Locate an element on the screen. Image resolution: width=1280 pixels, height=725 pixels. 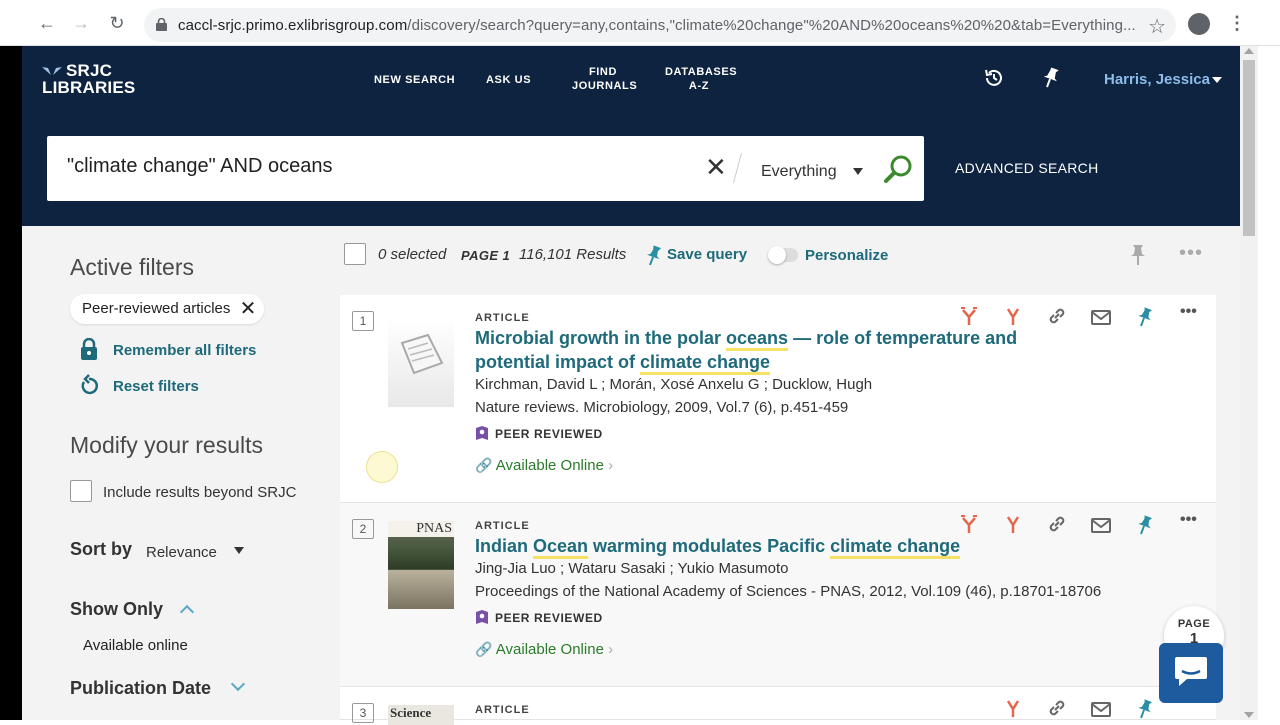
available-online-facet: Available online is located at coordinates (135, 645).